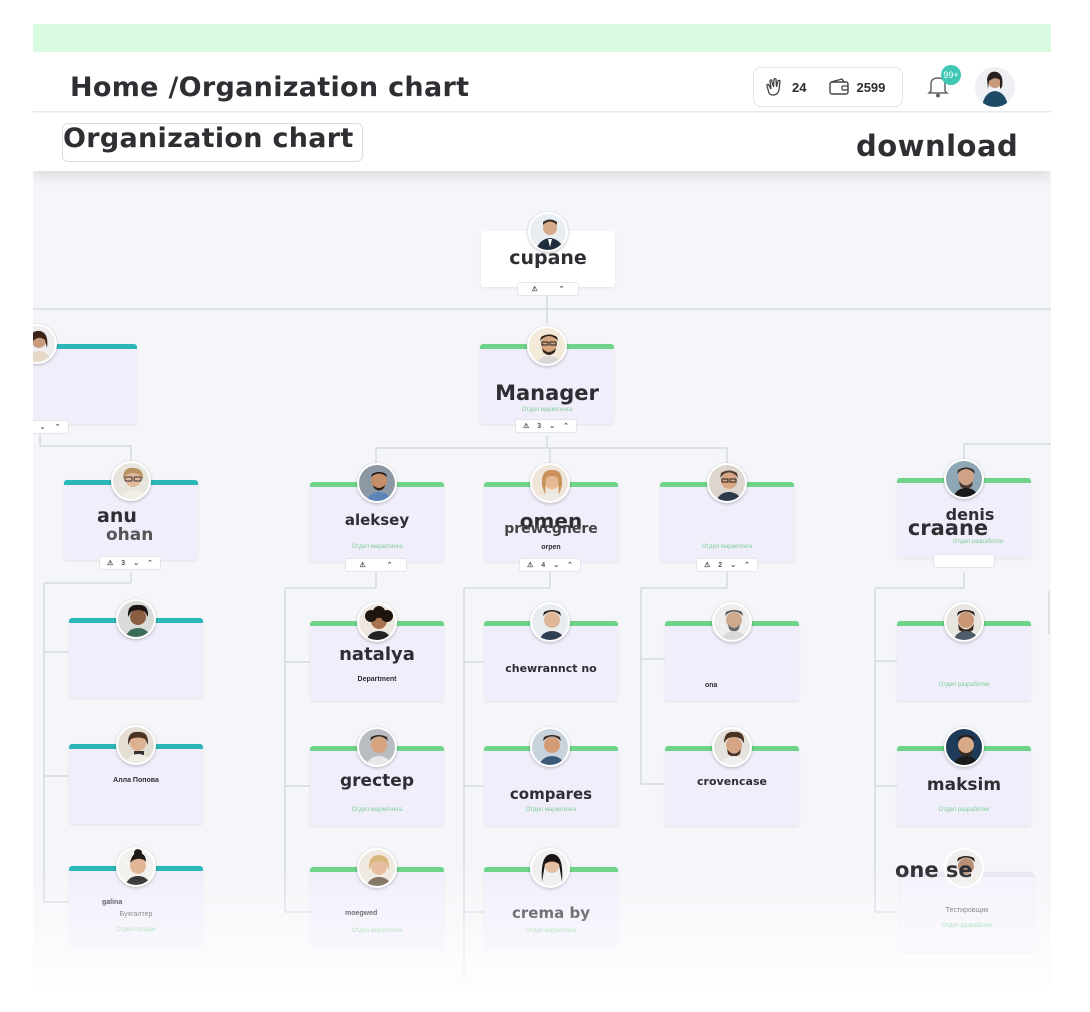  Describe the element at coordinates (551, 913) in the screenshot. I see `node-name: crema by` at that location.